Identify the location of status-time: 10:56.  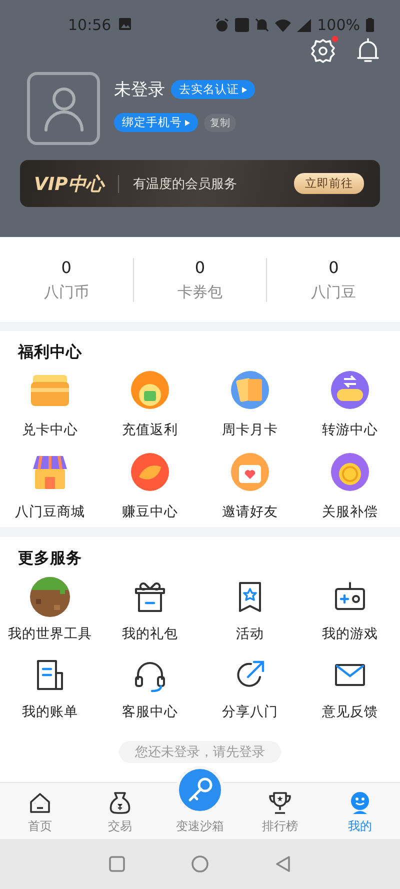
(90, 25).